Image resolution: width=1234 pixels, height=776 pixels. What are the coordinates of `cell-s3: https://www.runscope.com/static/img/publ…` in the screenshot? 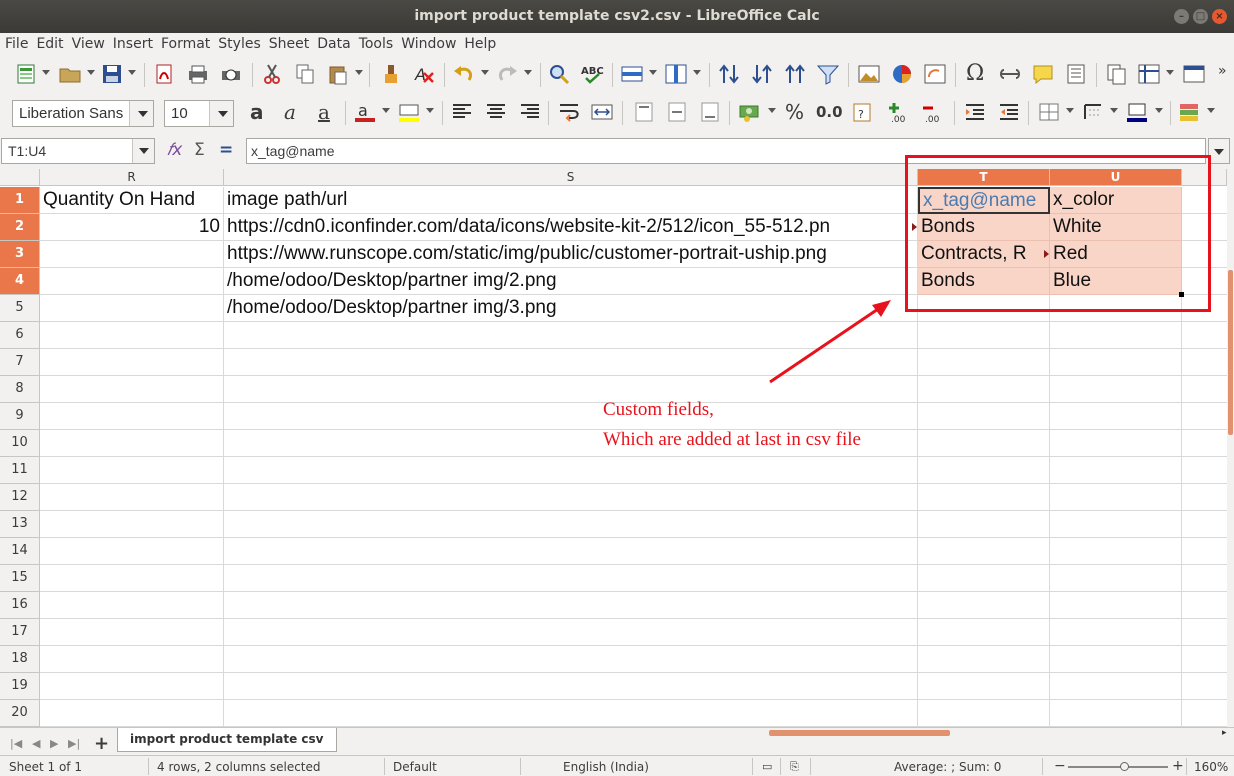 It's located at (571, 254).